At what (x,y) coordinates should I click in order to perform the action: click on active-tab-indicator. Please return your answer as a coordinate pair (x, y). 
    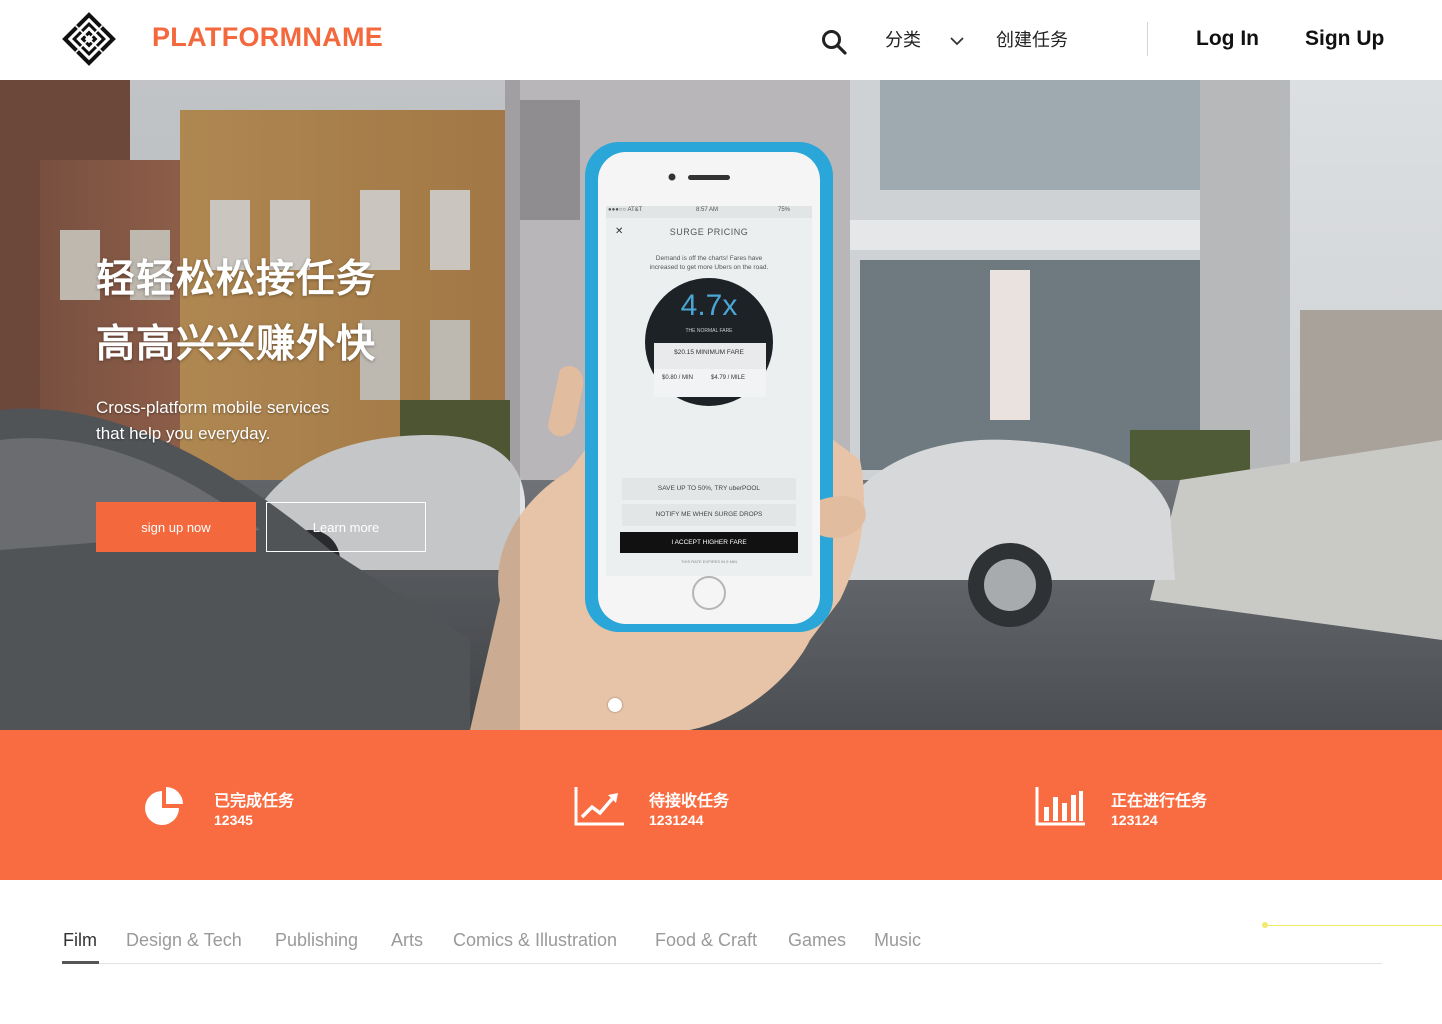
    Looking at the image, I should click on (80, 962).